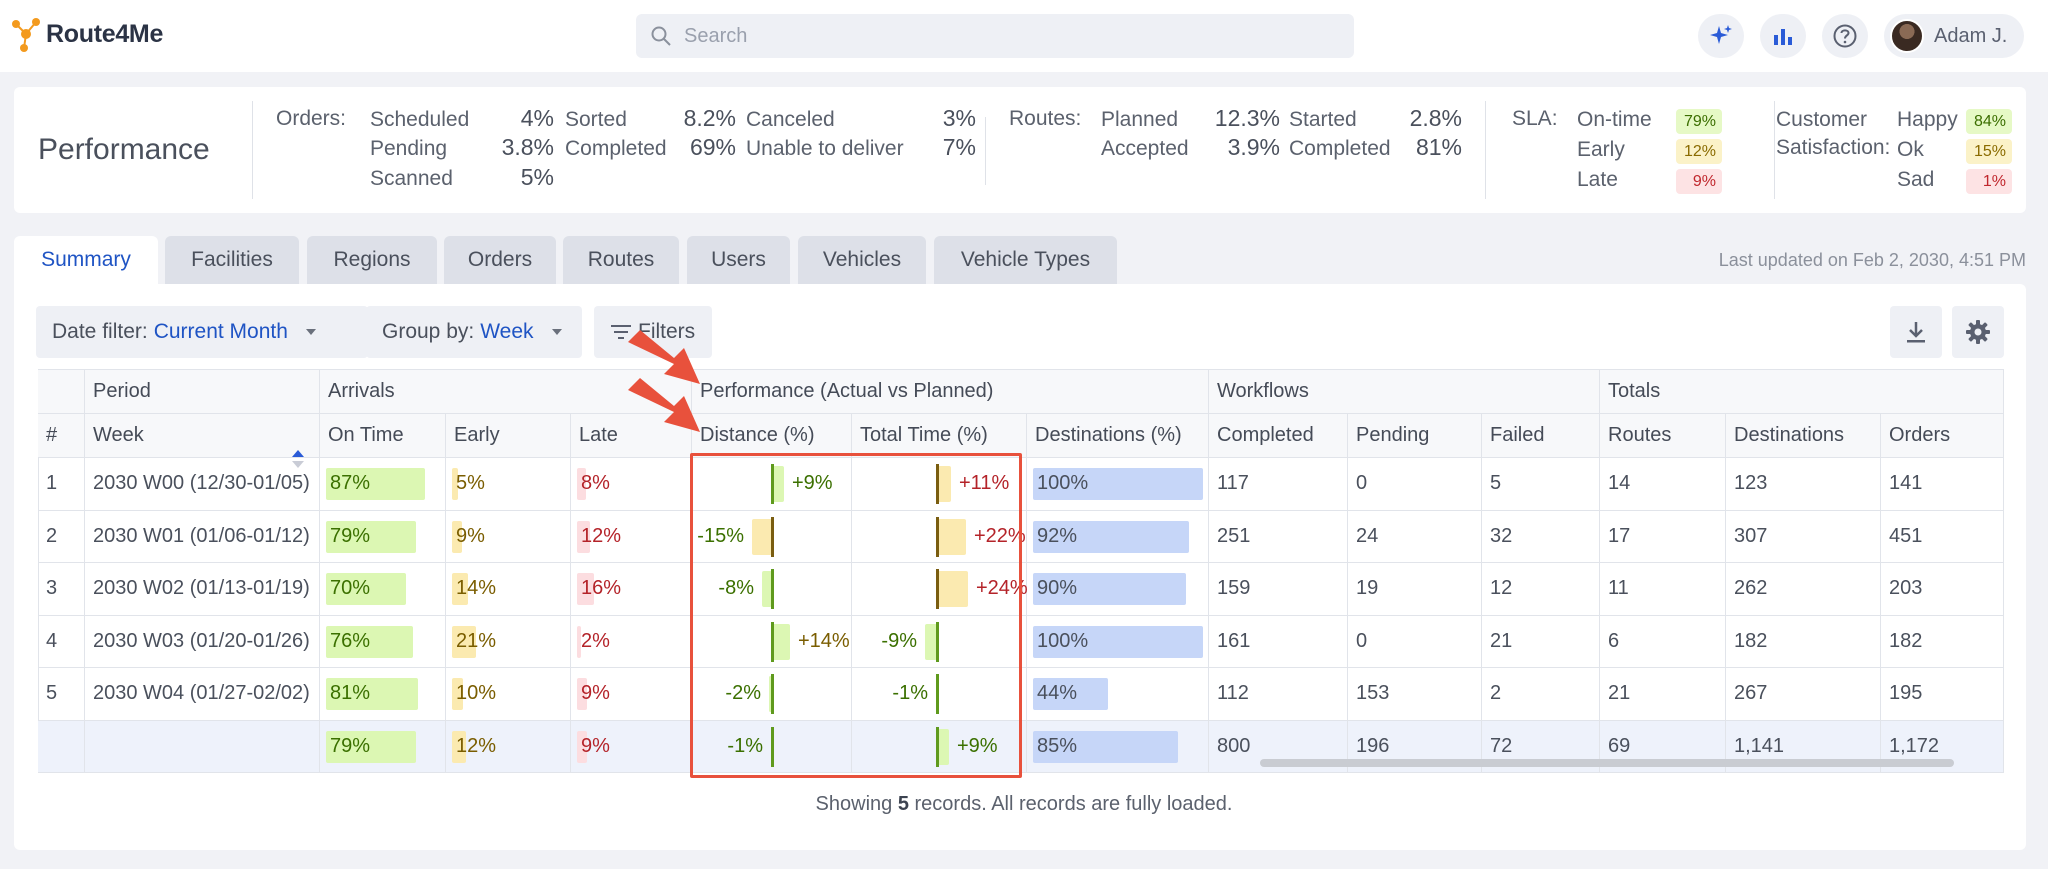 This screenshot has height=869, width=2048. Describe the element at coordinates (1803, 641) in the screenshot. I see `cell-destinations: 182` at that location.